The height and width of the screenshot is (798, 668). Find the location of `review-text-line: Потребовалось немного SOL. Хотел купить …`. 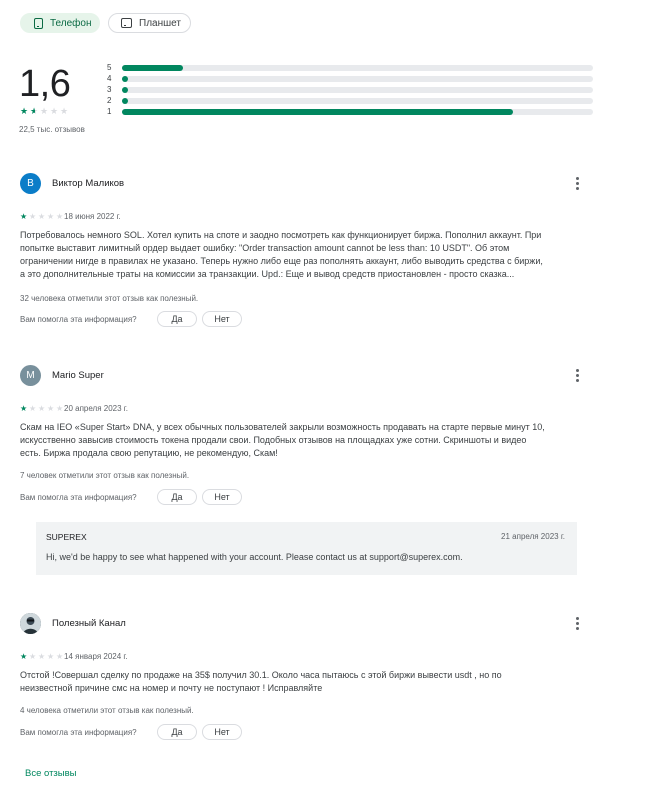

review-text-line: Потребовалось немного SOL. Хотел купить … is located at coordinates (281, 235).